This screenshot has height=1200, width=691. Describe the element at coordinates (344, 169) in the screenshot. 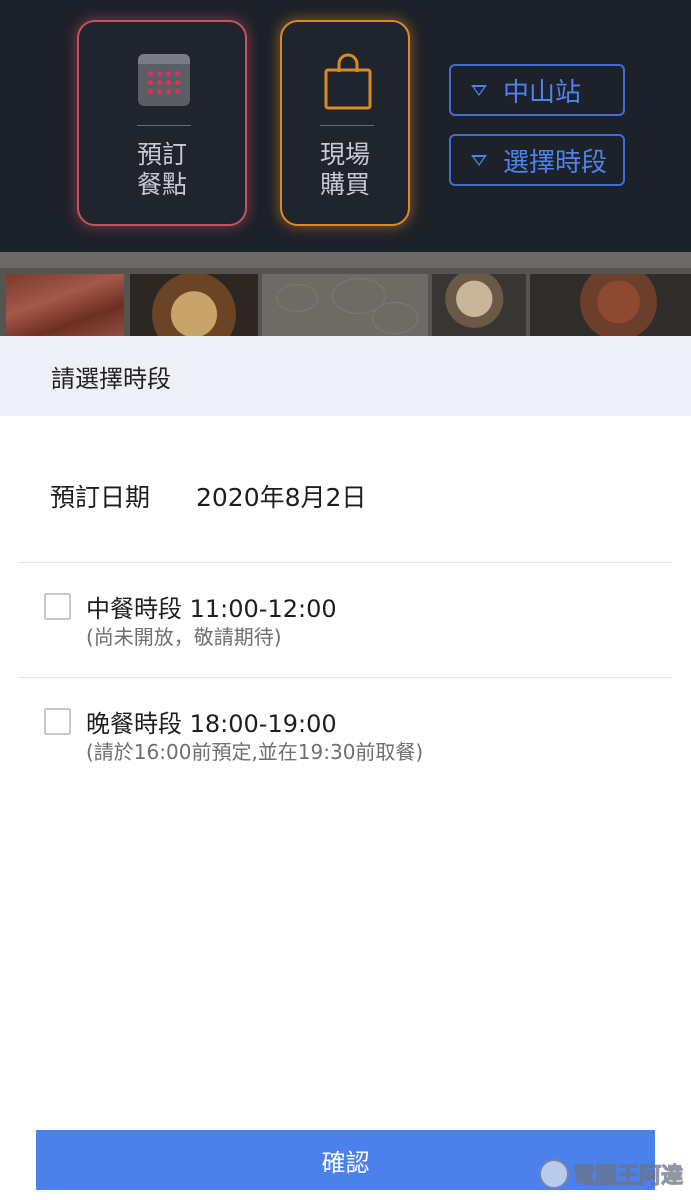

I see `onsite-purchase-label: 現場 購買` at that location.